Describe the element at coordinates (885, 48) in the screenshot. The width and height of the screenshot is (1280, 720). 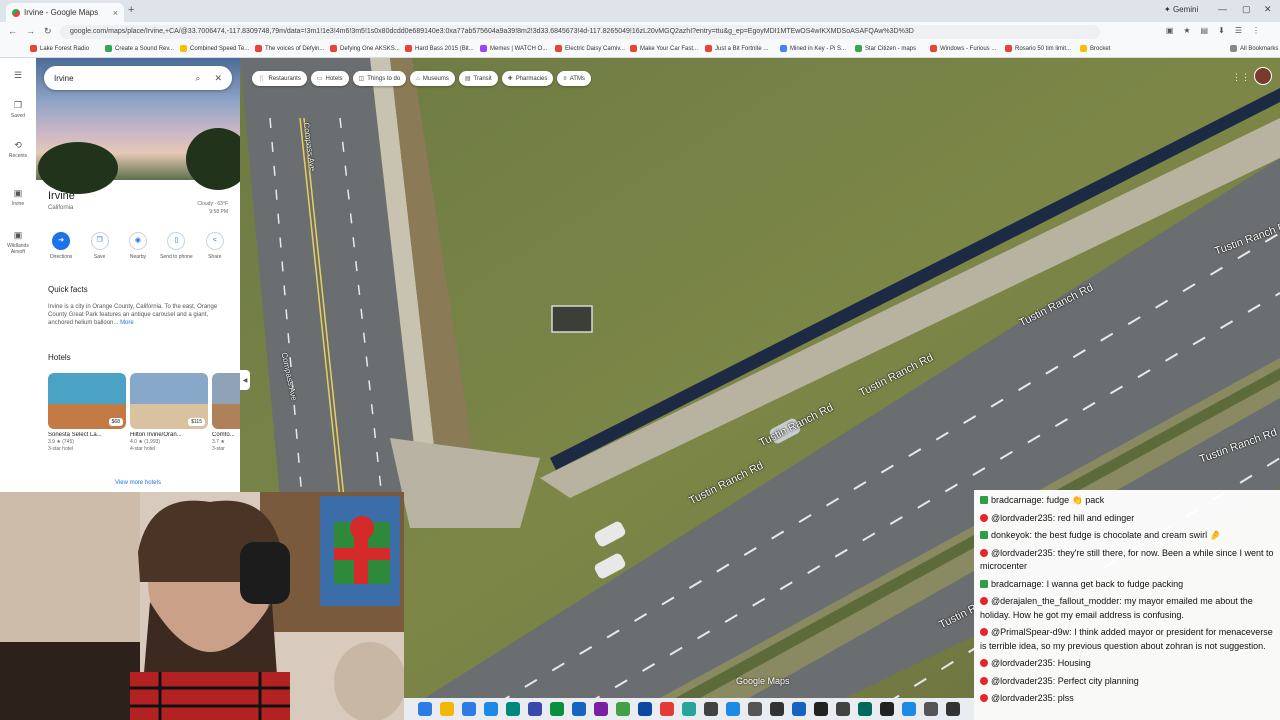
I see `bookmark-item: Star Citizen - maps` at that location.